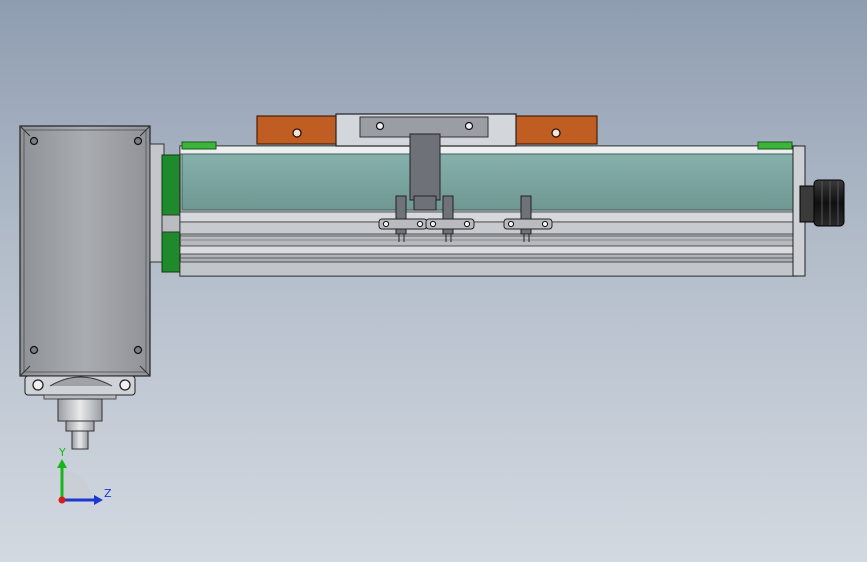 The image size is (867, 562). Describe the element at coordinates (488, 182) in the screenshot. I see `guide-cover` at that location.